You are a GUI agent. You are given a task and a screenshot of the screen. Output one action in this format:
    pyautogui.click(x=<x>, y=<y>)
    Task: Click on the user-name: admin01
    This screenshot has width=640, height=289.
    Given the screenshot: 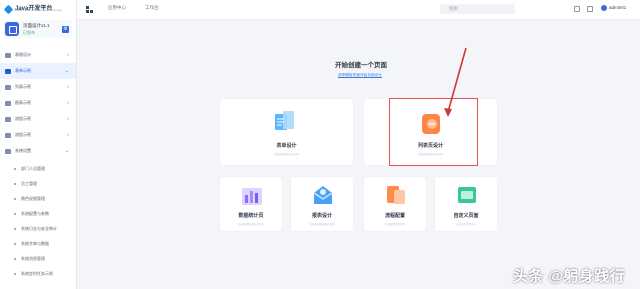 What is the action you would take?
    pyautogui.click(x=617, y=7)
    